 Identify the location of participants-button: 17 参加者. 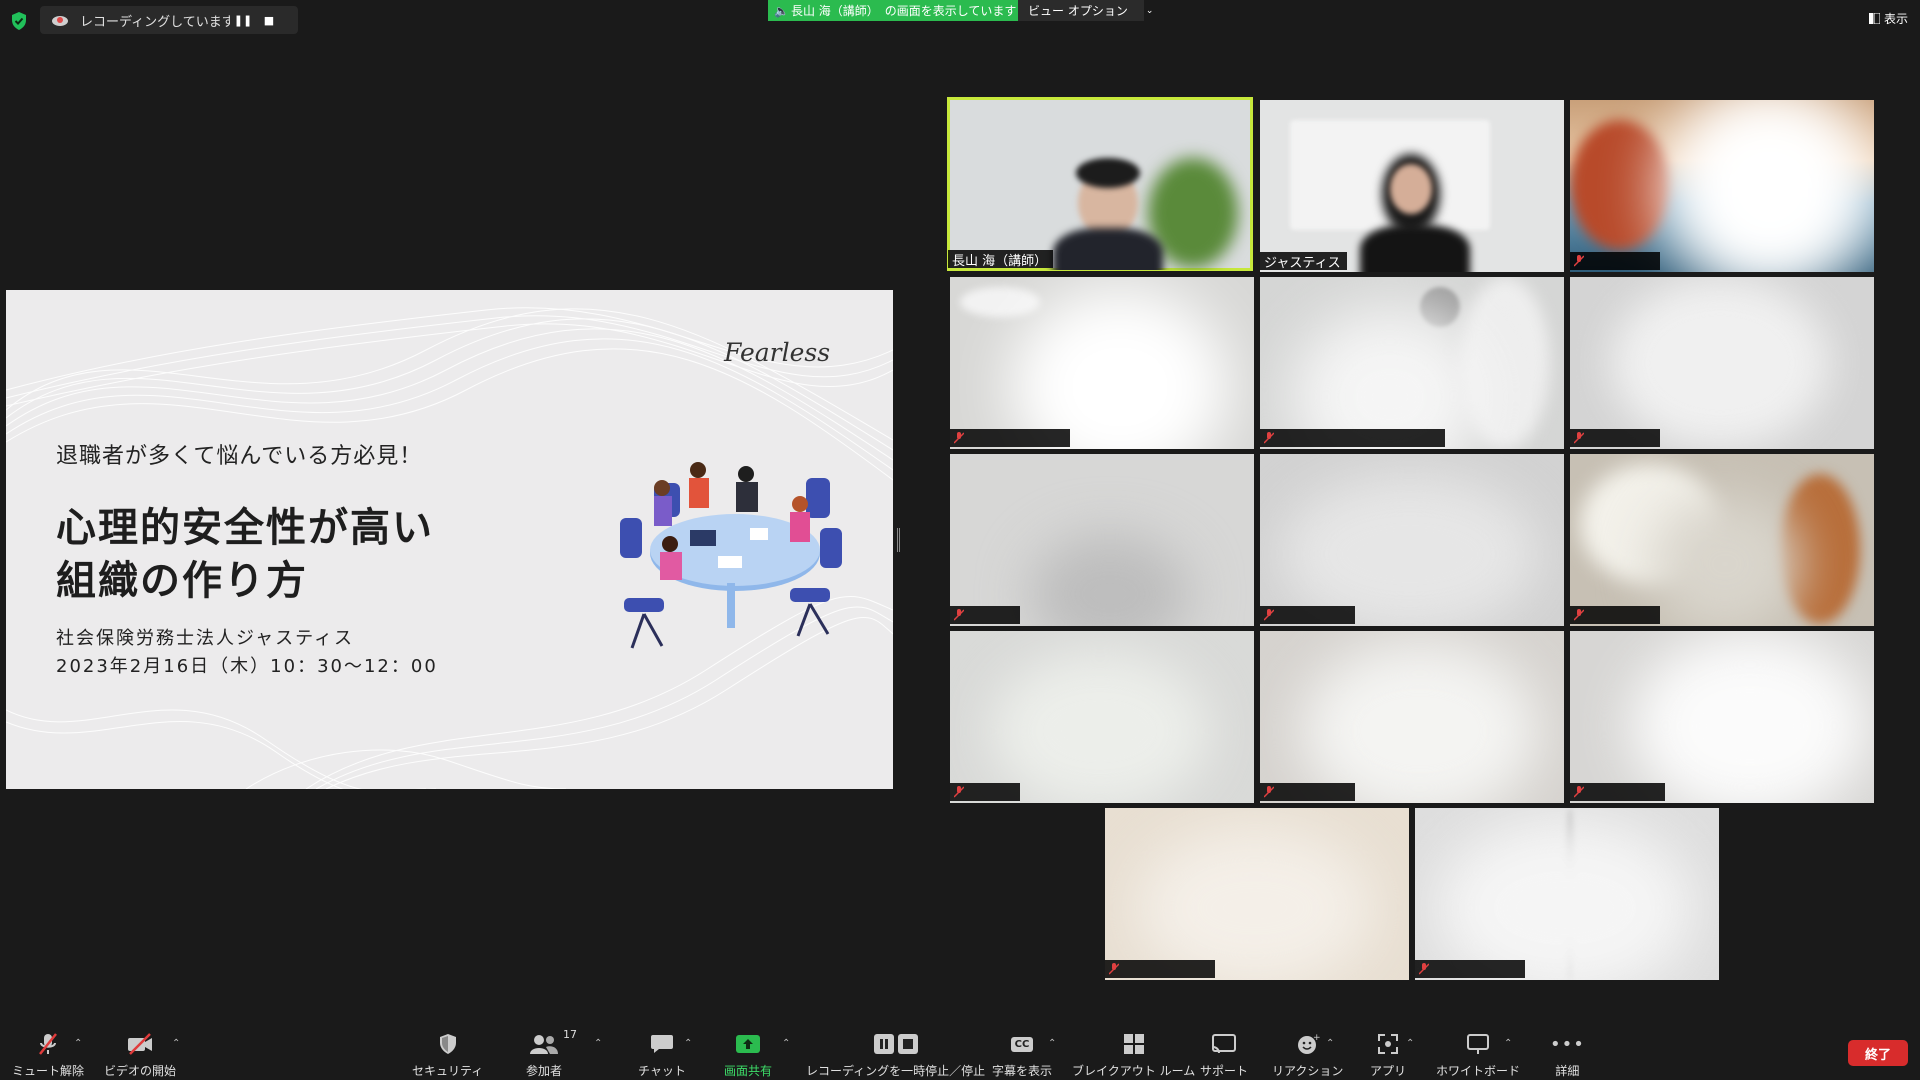
(551, 1053).